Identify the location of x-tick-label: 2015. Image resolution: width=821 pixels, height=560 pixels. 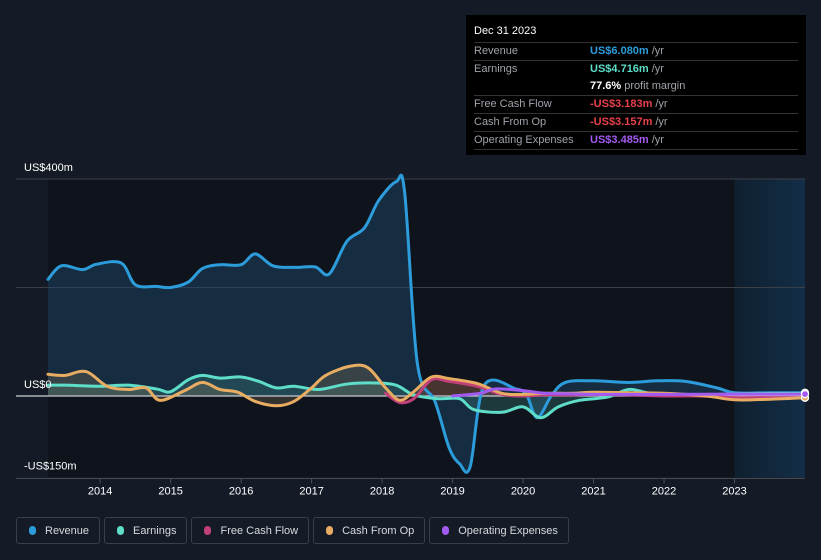
(170, 491).